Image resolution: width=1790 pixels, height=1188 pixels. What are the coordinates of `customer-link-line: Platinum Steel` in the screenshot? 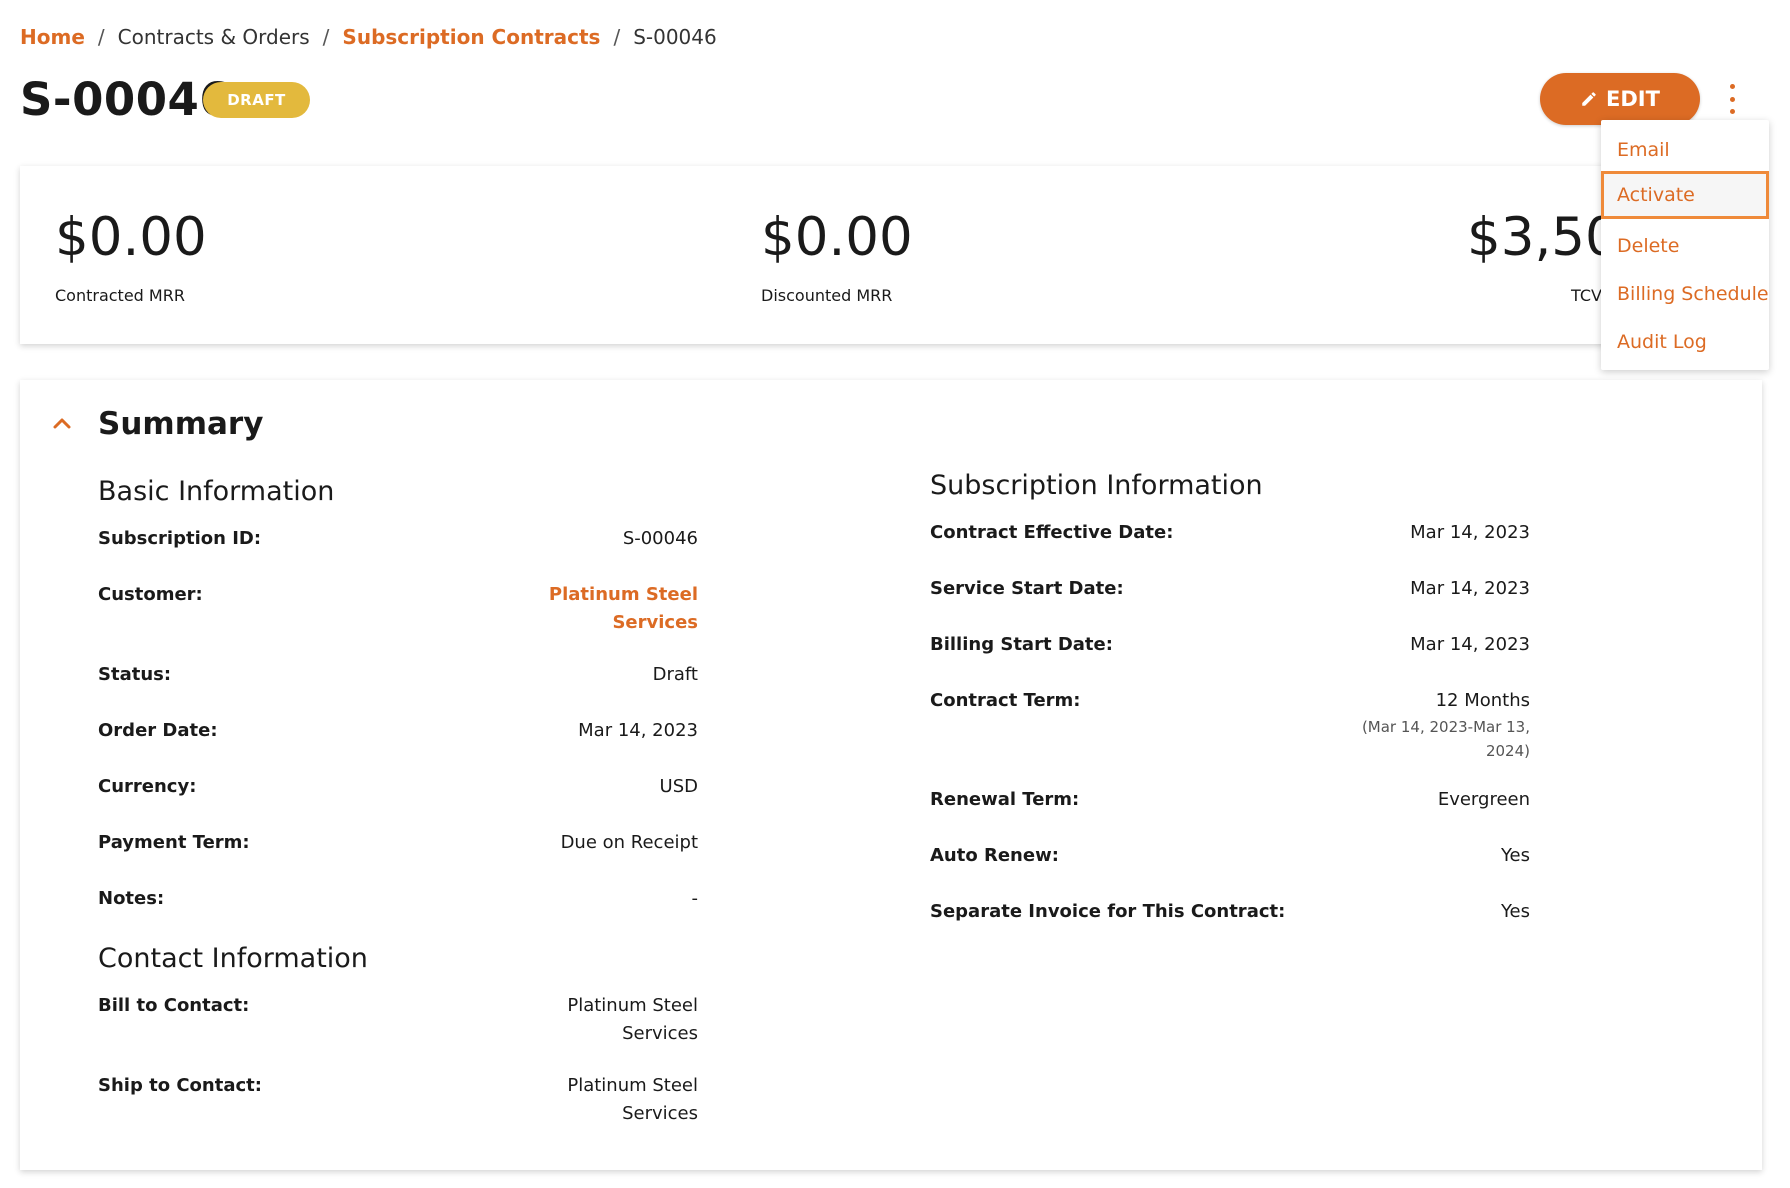 It's located at (623, 594).